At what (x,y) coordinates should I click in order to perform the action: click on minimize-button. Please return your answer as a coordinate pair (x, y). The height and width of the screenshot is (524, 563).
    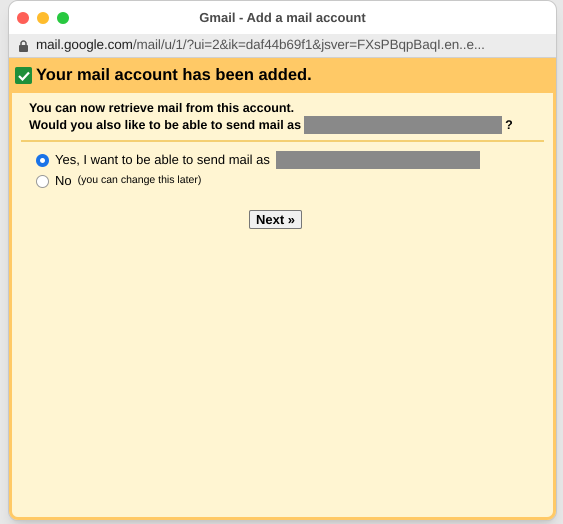
    Looking at the image, I should click on (43, 18).